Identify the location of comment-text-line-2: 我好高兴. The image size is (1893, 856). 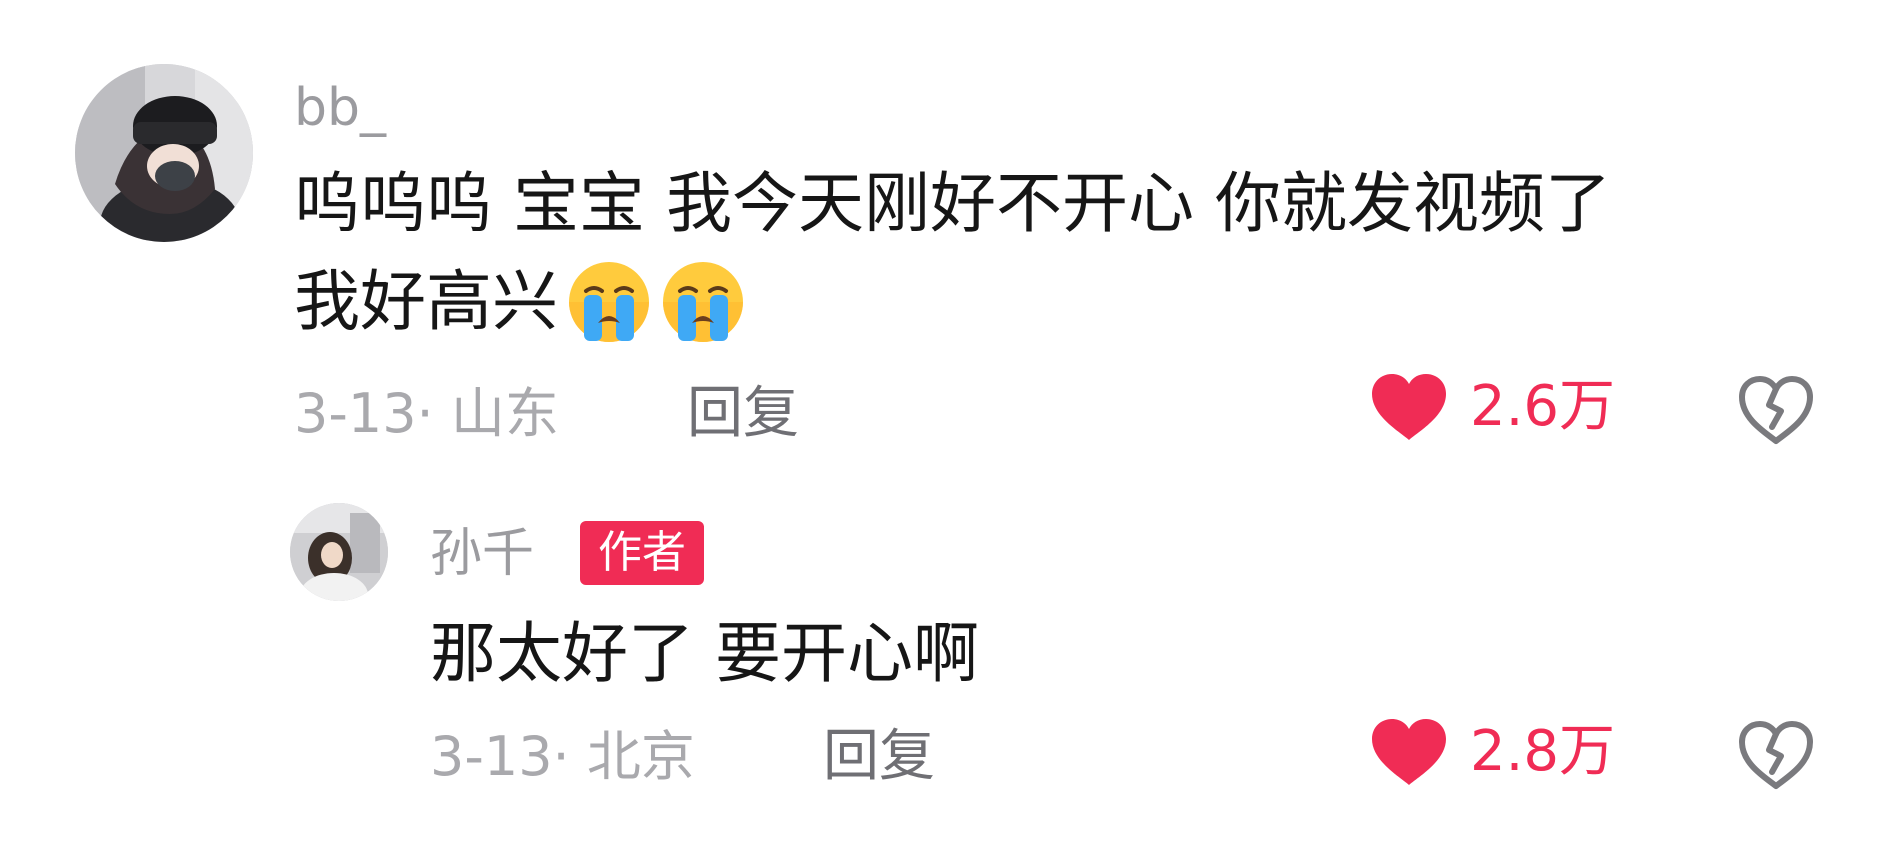
(520, 302).